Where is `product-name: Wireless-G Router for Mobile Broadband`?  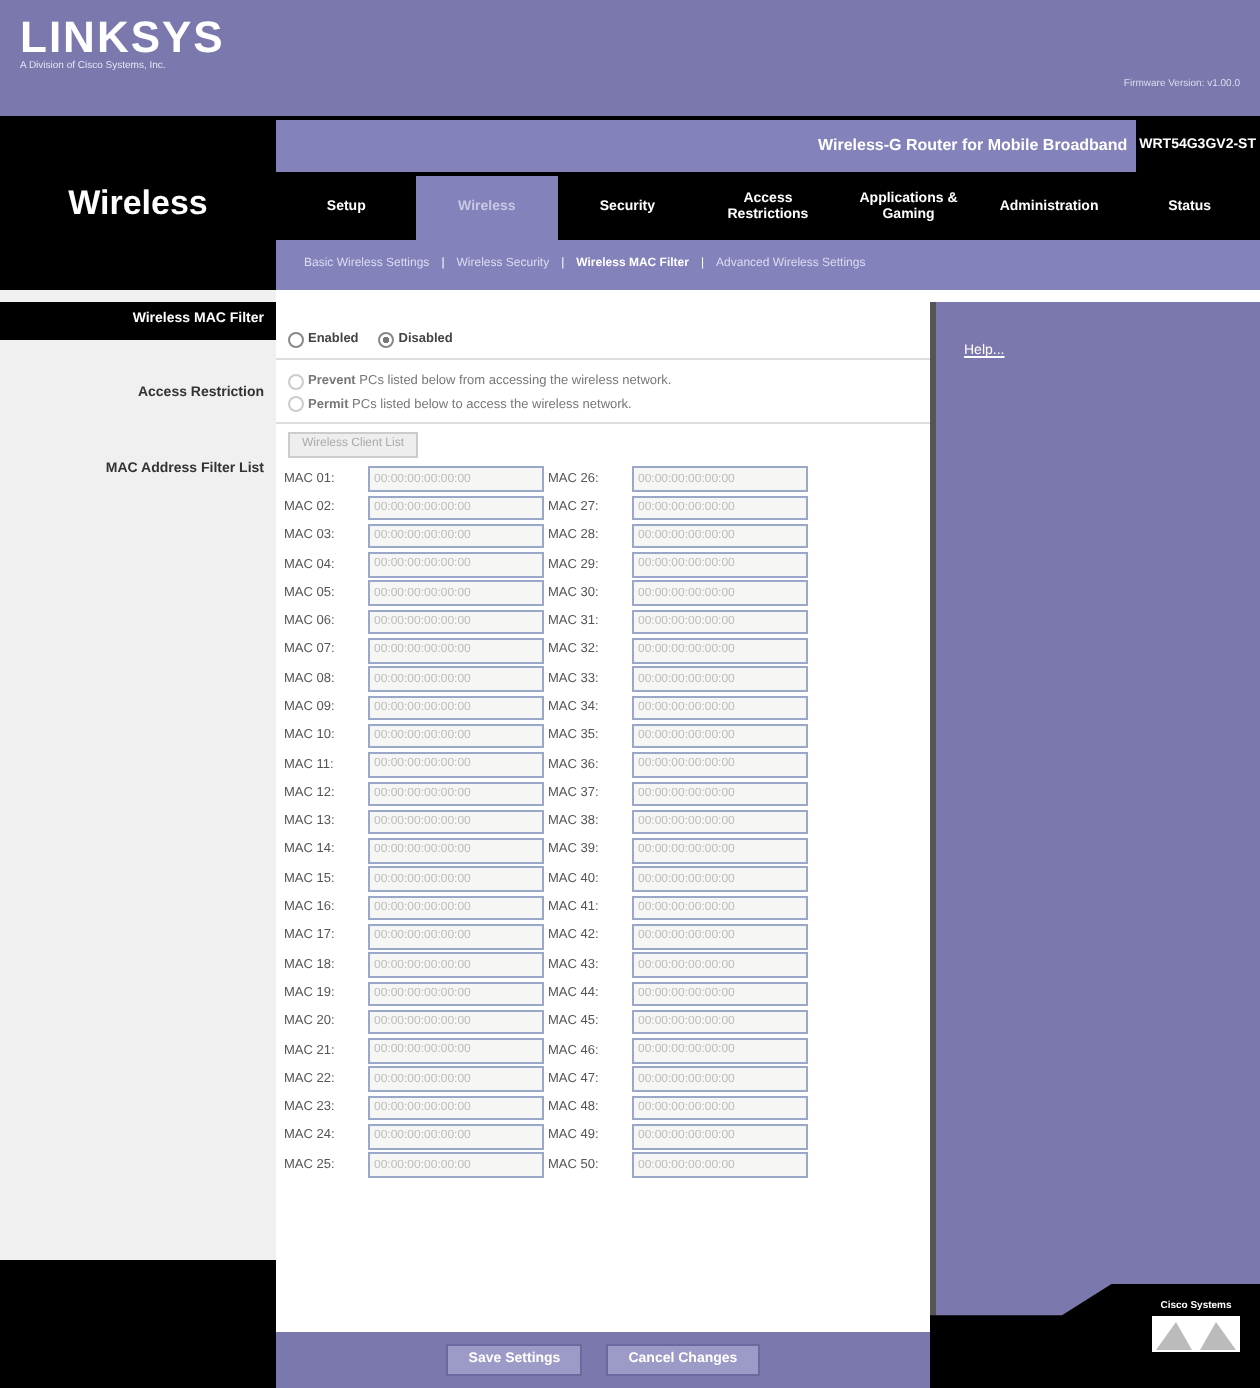
product-name: Wireless-G Router for Mobile Broadband is located at coordinates (706, 146).